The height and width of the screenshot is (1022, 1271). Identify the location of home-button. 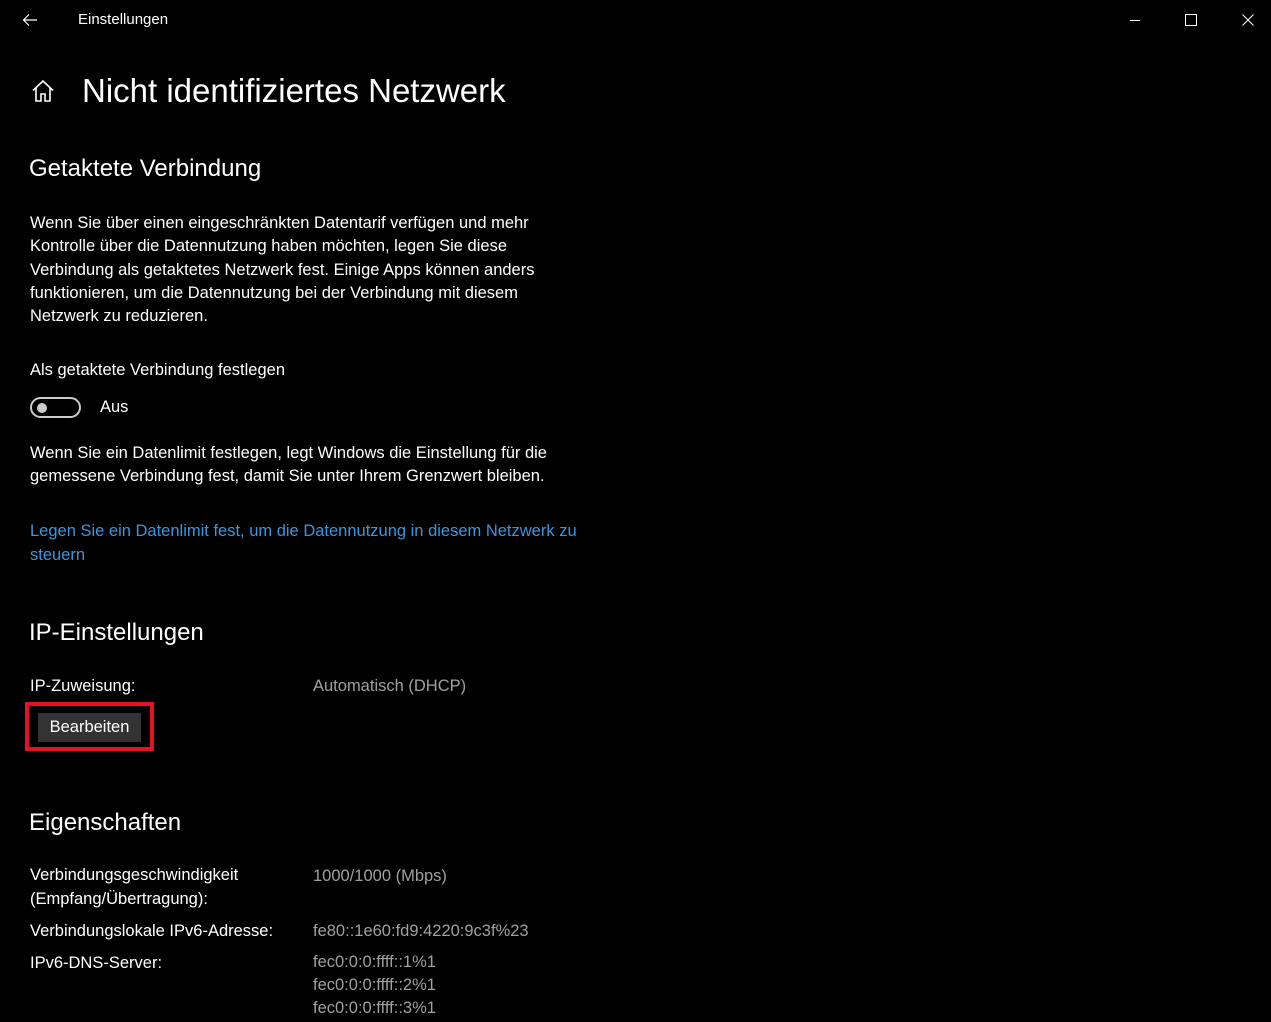
(43, 91).